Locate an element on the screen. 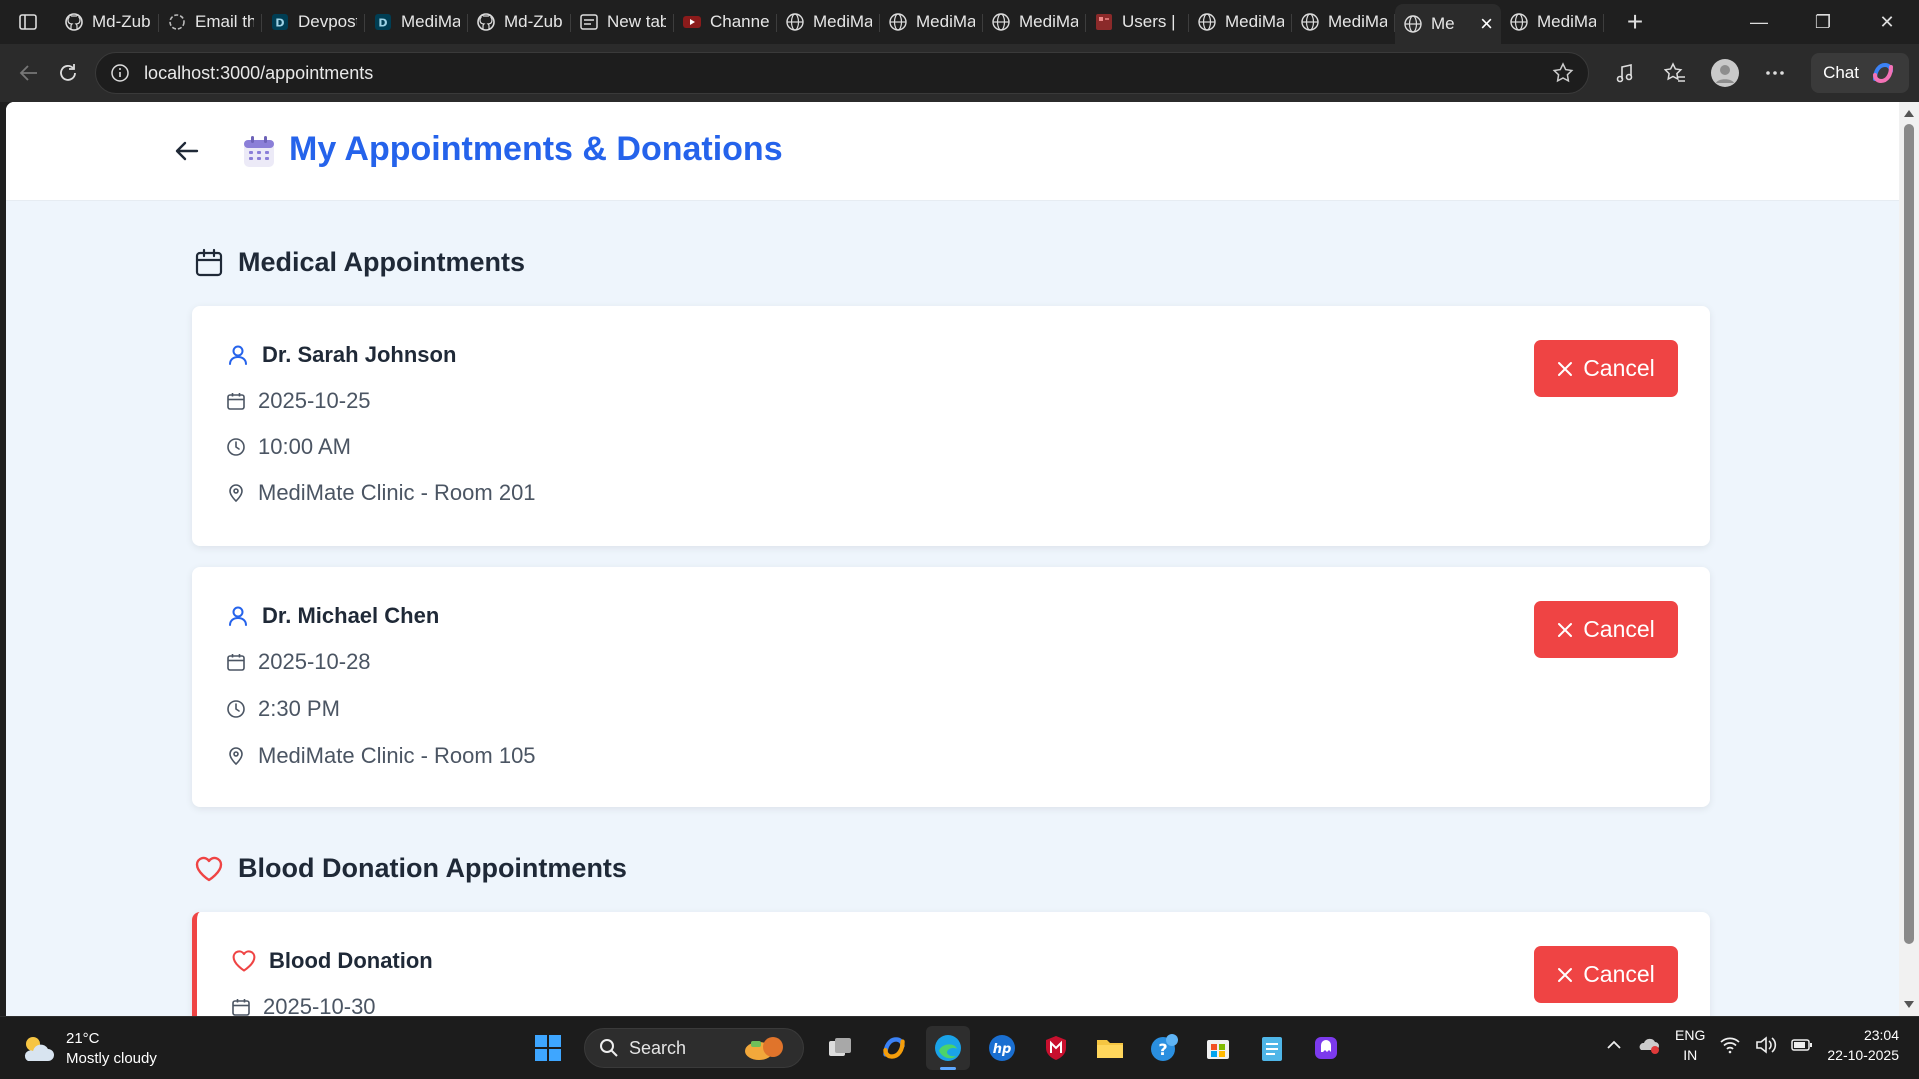 The image size is (1919, 1079). browser-tab: Me × is located at coordinates (1448, 24).